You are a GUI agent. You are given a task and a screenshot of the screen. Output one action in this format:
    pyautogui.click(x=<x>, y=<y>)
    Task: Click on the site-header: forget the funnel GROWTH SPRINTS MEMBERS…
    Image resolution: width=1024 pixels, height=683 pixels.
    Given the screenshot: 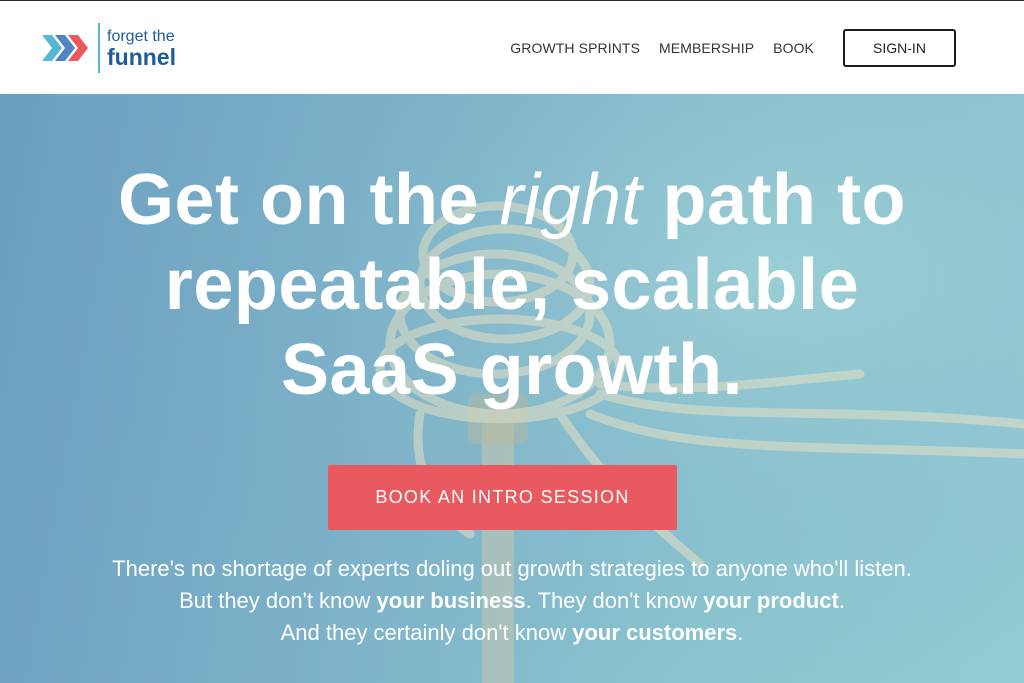 What is the action you would take?
    pyautogui.click(x=512, y=47)
    